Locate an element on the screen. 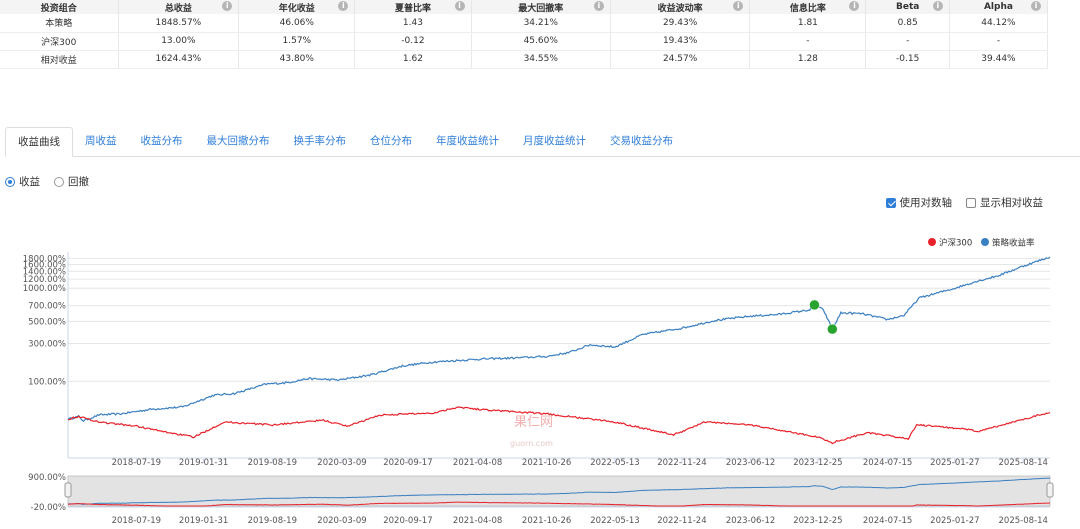 This screenshot has width=1080, height=529. navigator-y-tick-label: 900.00% is located at coordinates (47, 478).